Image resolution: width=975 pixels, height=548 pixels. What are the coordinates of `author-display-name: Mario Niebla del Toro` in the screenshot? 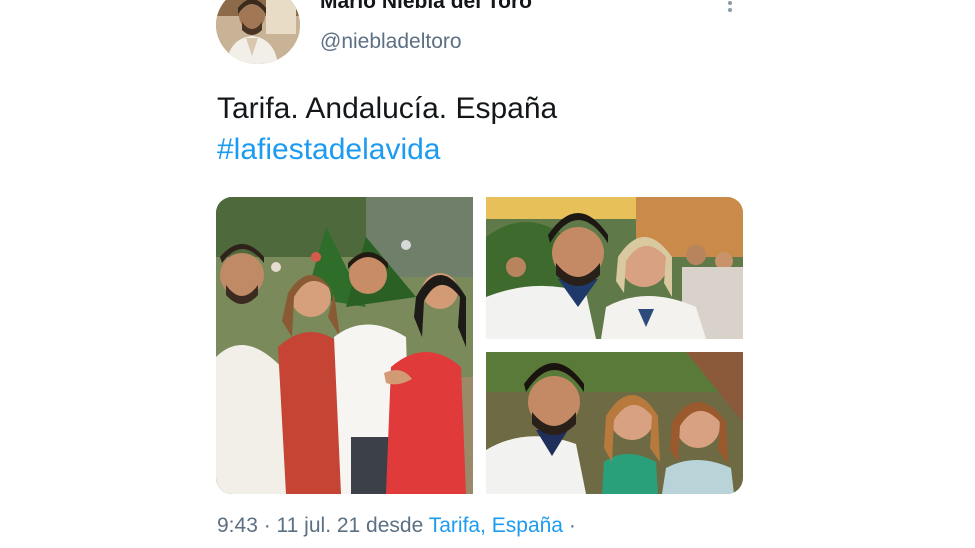 It's located at (426, 7).